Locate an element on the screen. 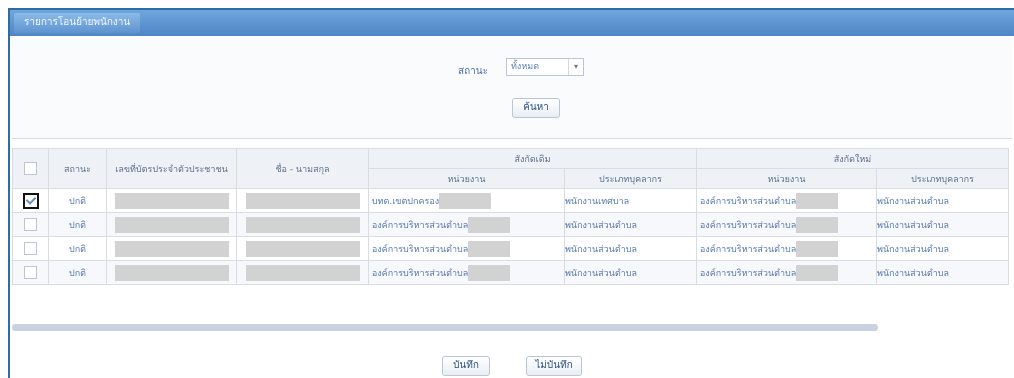  save-button: บันทึก is located at coordinates (466, 366).